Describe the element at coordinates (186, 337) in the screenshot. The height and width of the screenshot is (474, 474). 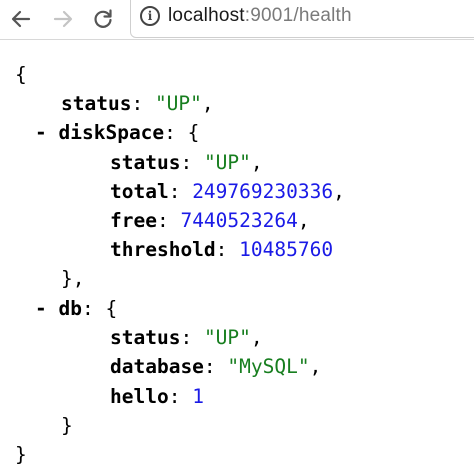
I see `json-line-db-status: status: "UP",` at that location.